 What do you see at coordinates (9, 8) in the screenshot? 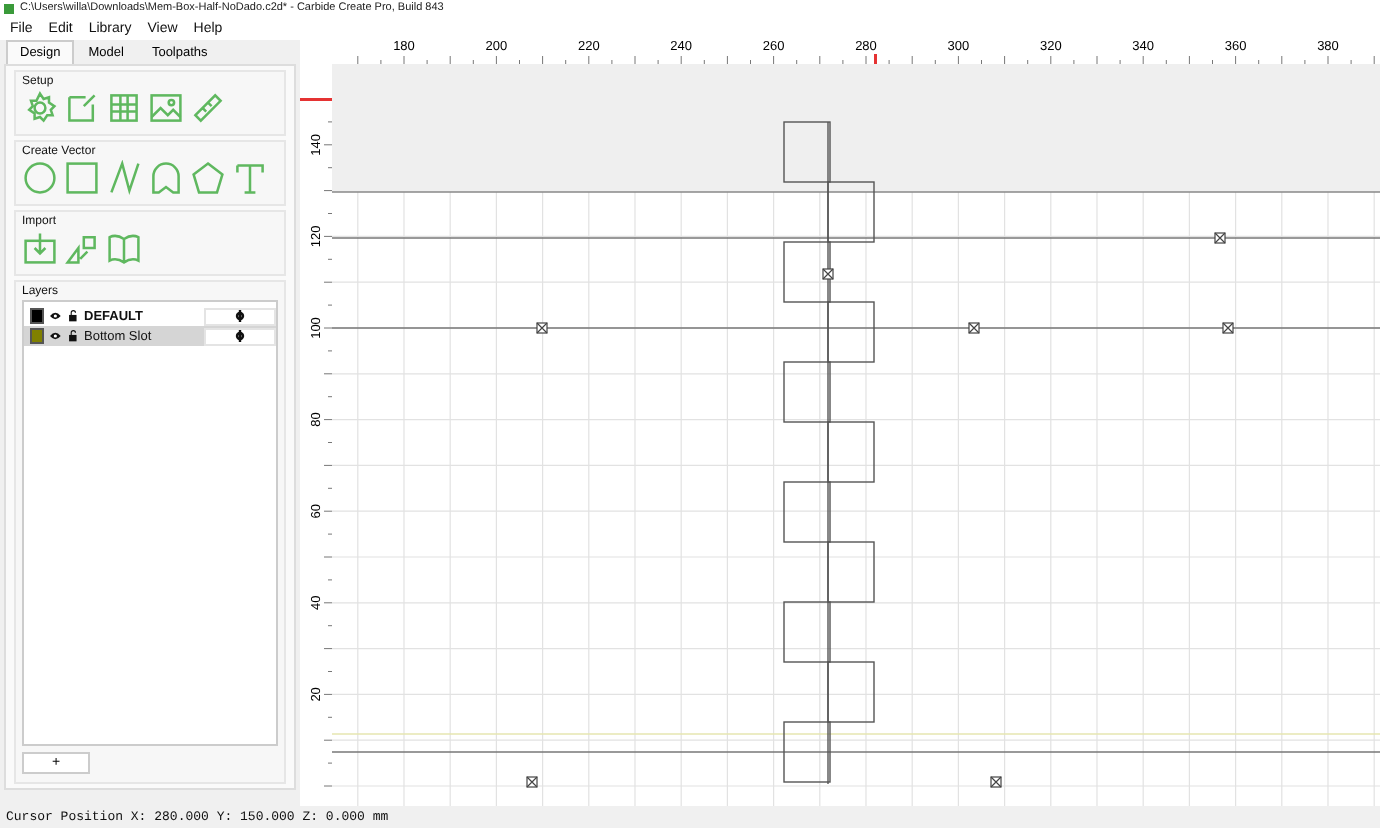
I see `app-icon` at bounding box center [9, 8].